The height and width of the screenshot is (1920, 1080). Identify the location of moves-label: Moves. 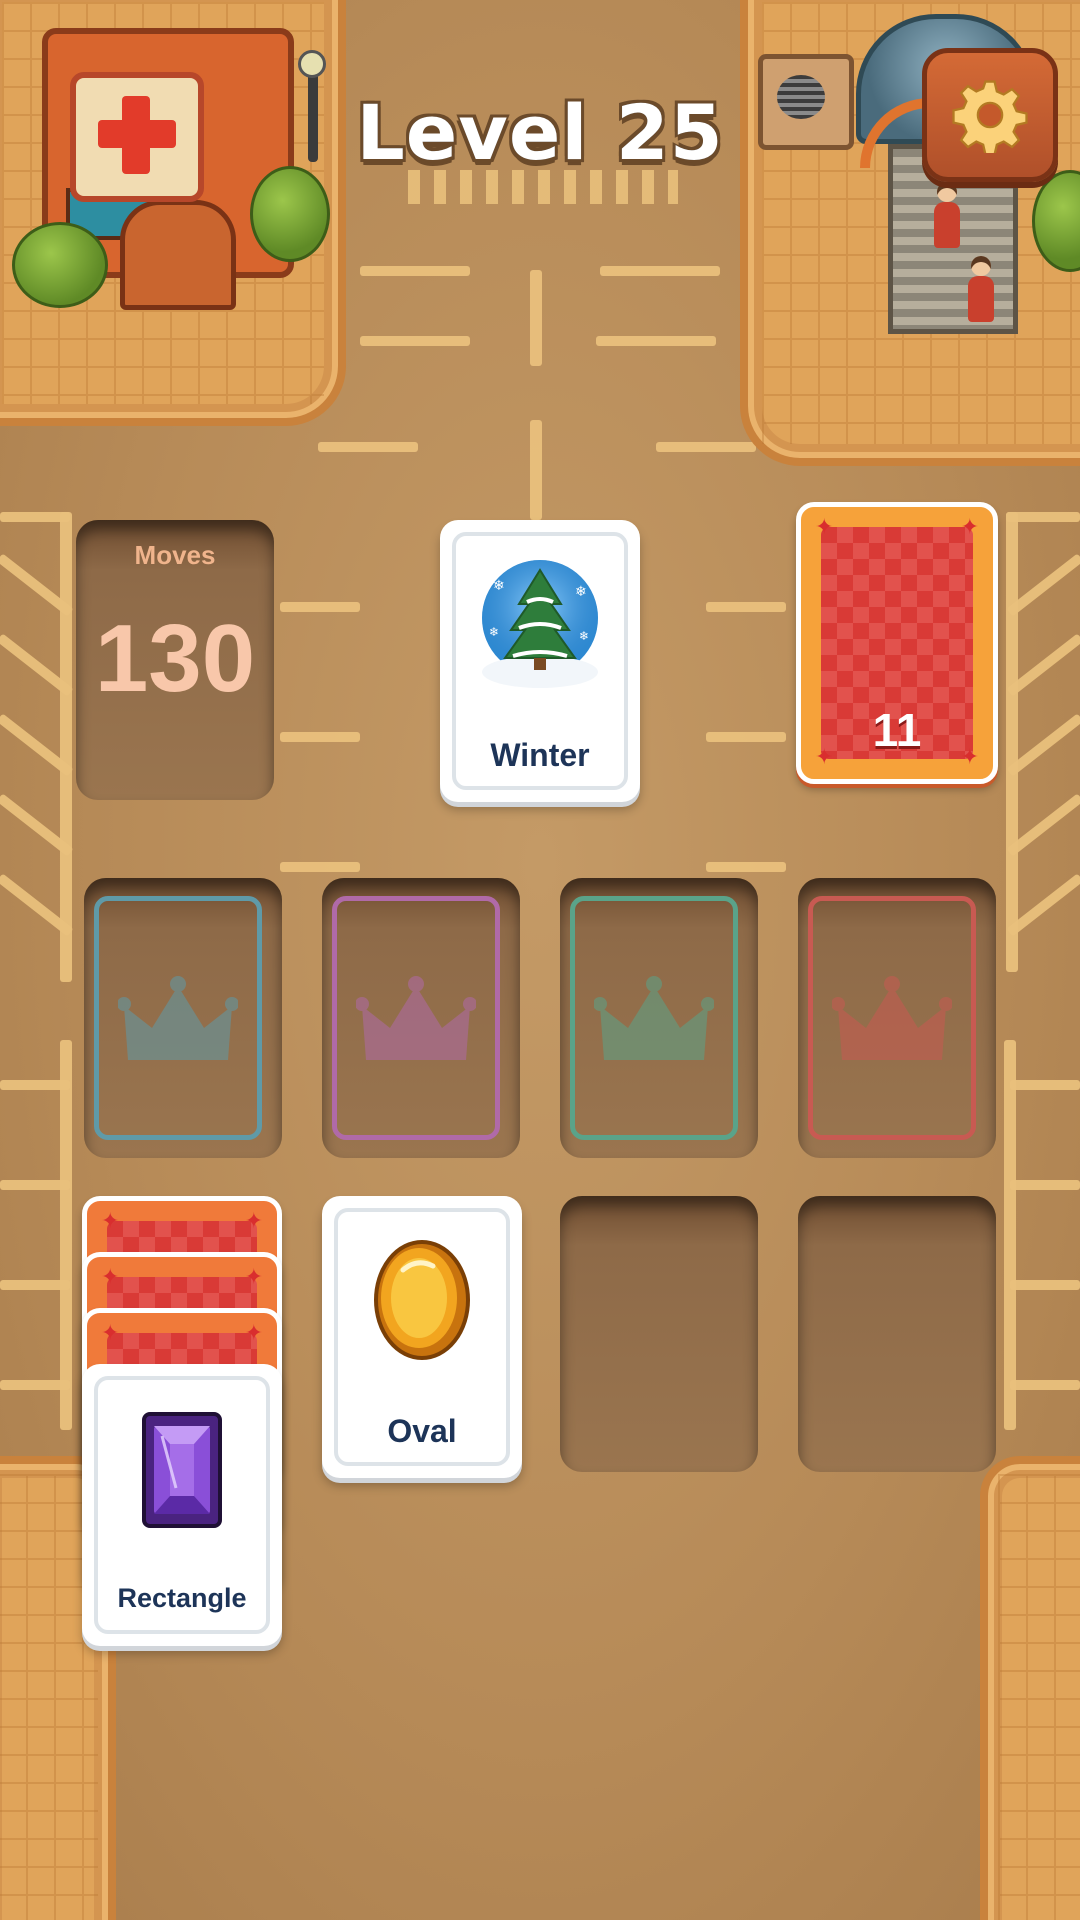
(175, 555).